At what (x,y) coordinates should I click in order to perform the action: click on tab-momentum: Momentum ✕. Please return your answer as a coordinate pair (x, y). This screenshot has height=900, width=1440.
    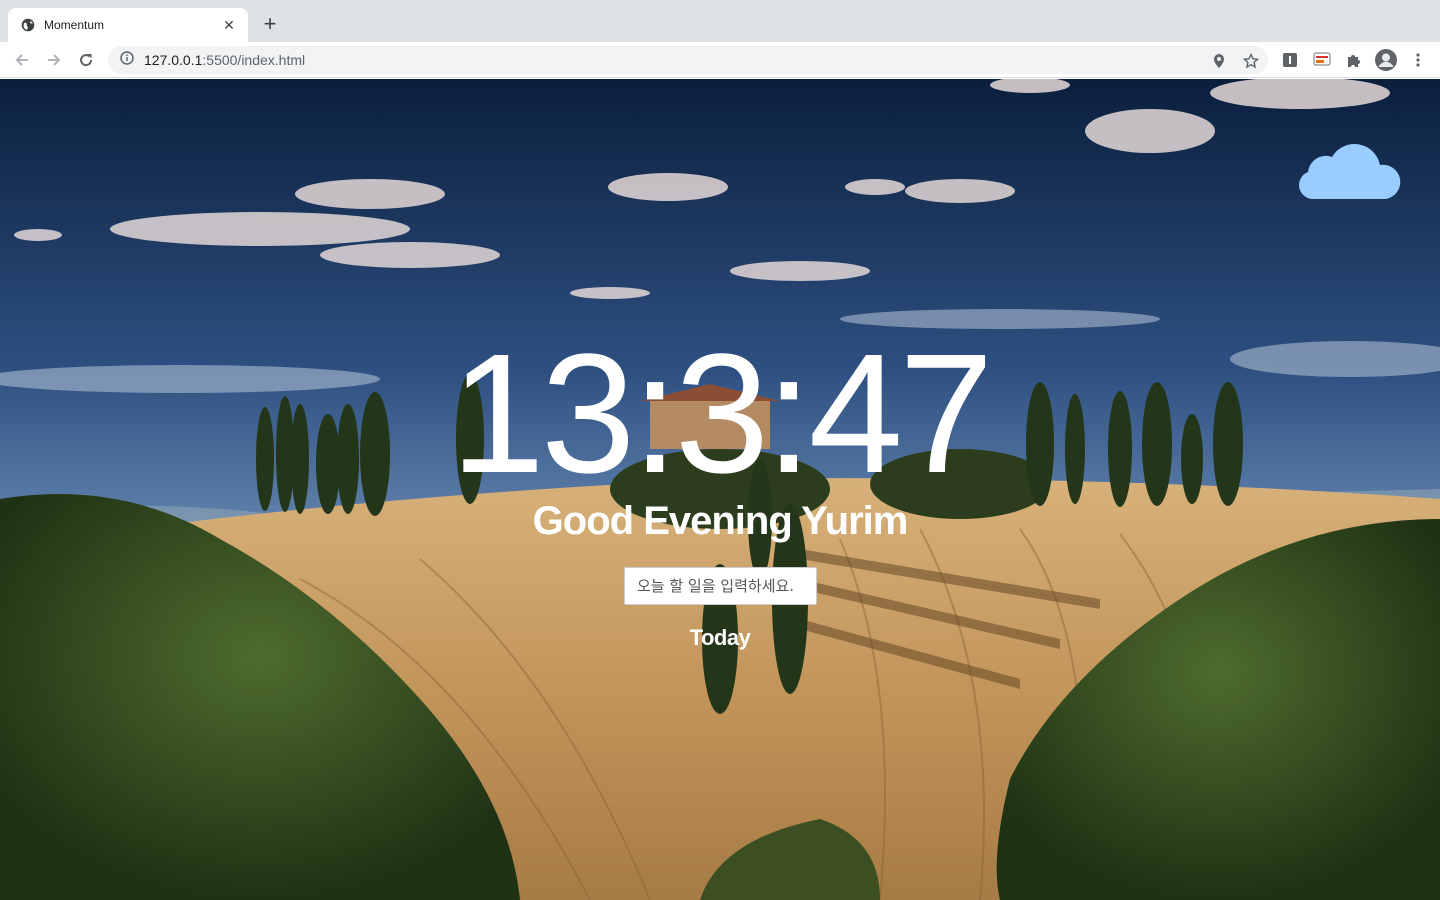
    Looking at the image, I should click on (128, 25).